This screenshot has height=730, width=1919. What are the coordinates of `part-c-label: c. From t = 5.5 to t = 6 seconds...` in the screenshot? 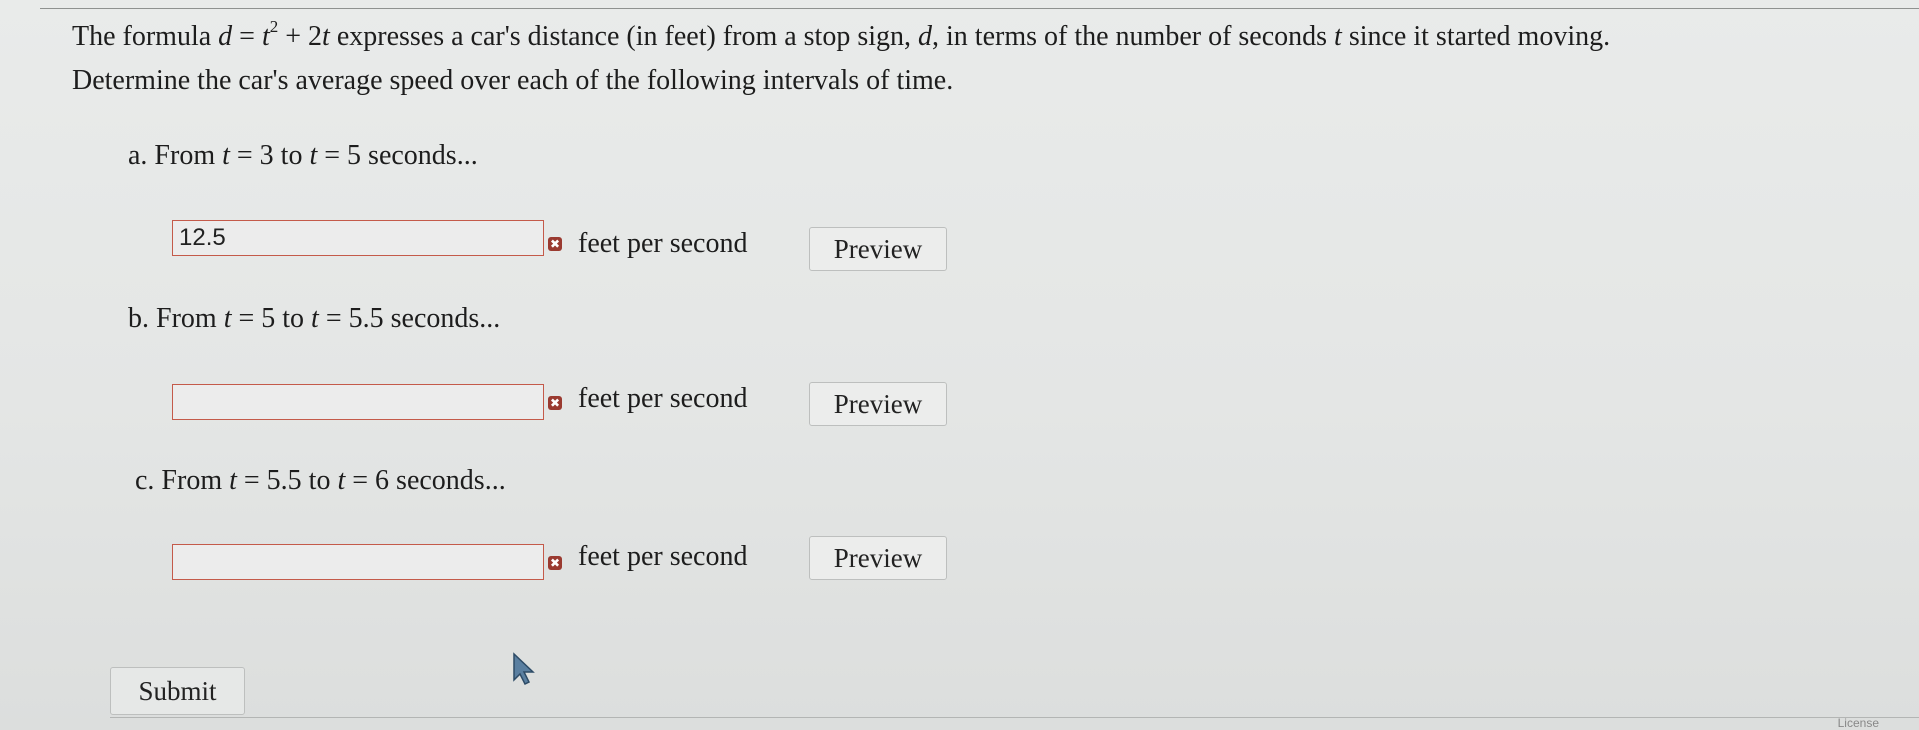 It's located at (320, 480).